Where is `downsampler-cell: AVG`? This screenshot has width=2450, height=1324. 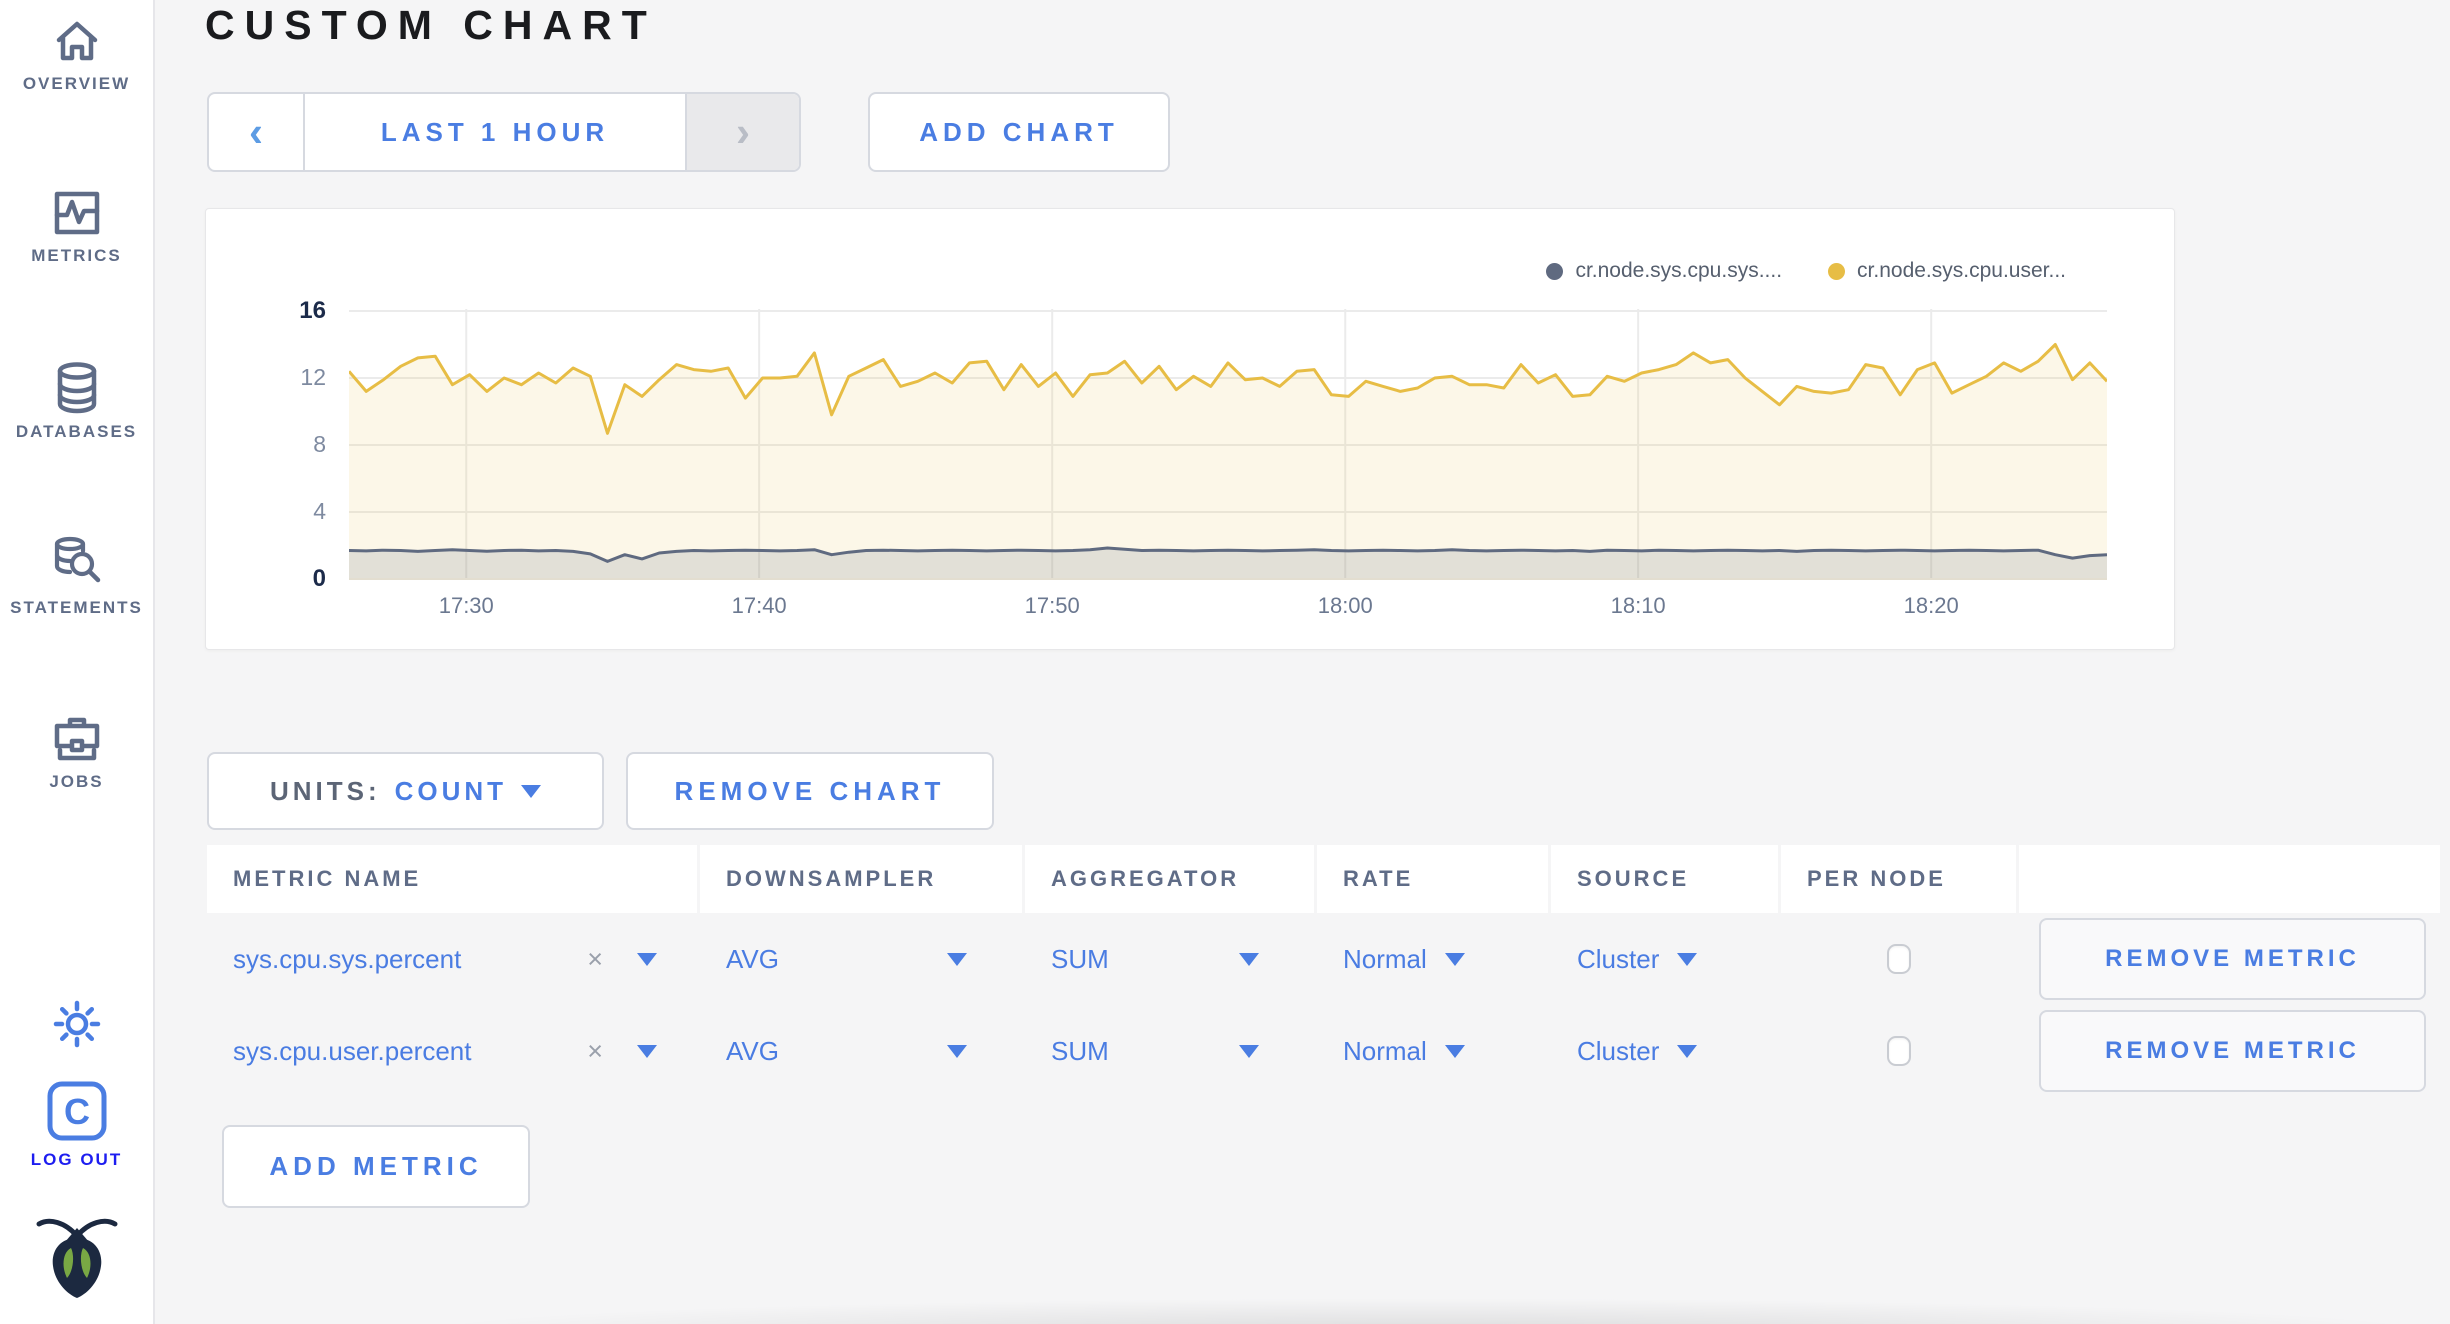 downsampler-cell: AVG is located at coordinates (861, 959).